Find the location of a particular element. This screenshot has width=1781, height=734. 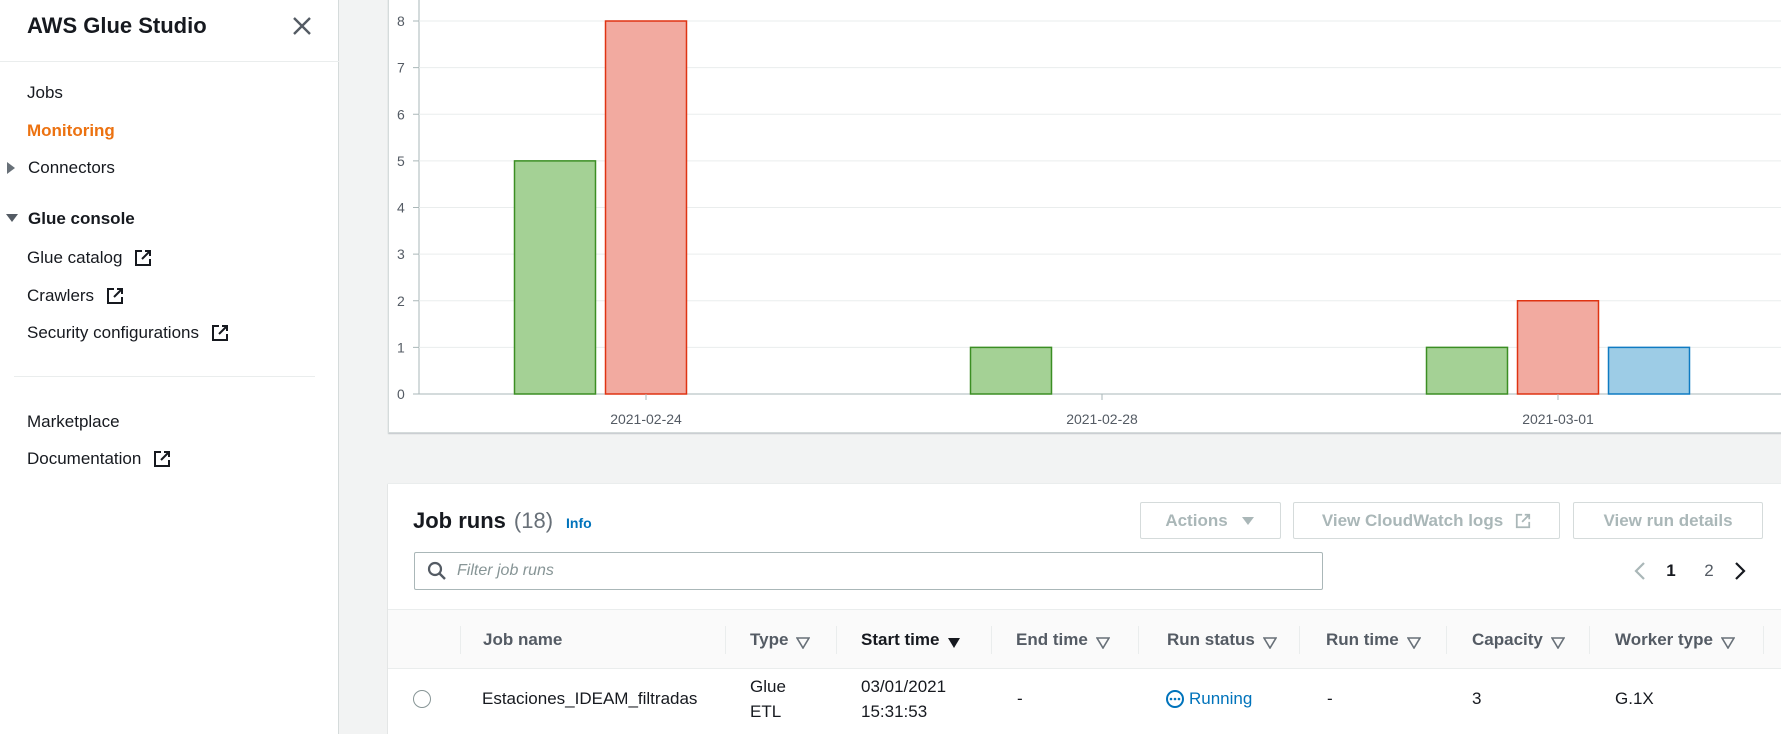

column-job-name: Job name is located at coordinates (522, 639).